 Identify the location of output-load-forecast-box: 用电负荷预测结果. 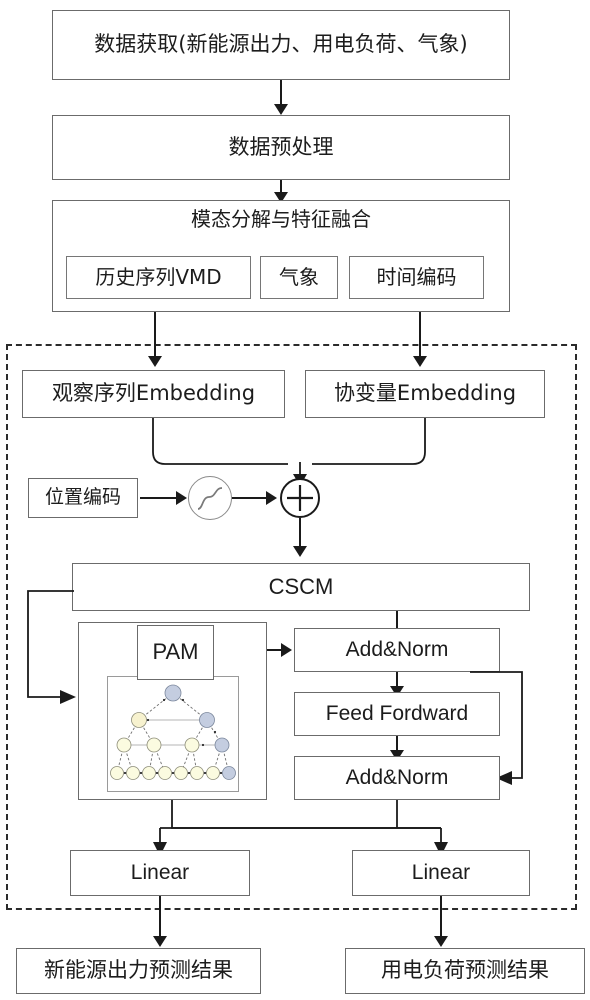
(465, 971).